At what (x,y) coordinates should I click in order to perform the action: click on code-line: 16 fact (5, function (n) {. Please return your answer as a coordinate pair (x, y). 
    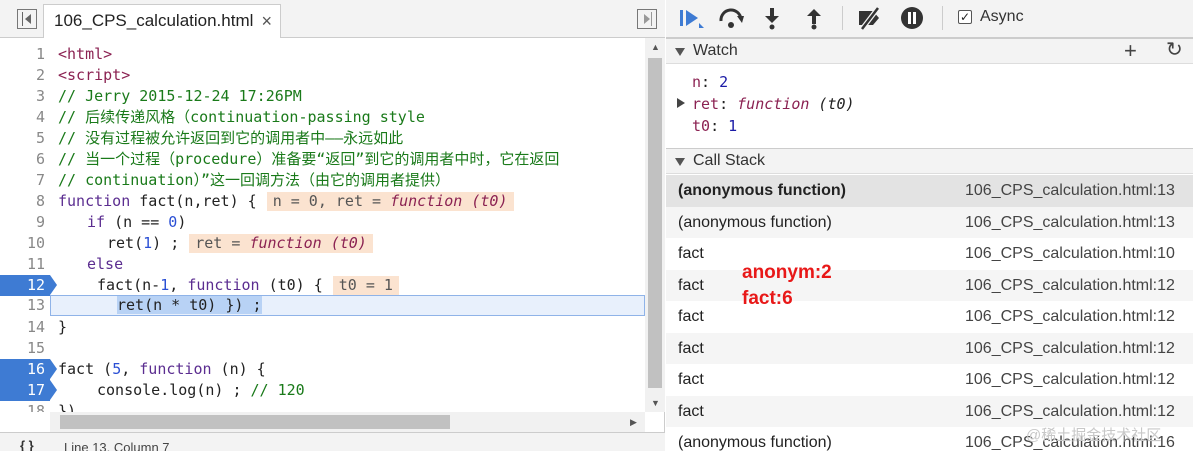
    Looking at the image, I should click on (322, 369).